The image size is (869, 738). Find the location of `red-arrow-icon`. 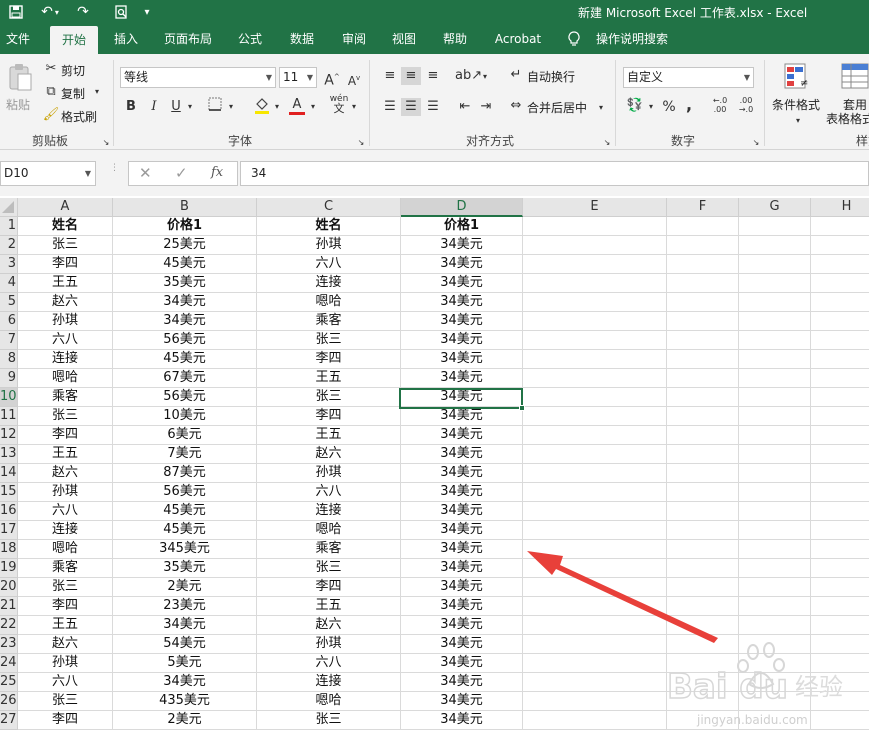

red-arrow-icon is located at coordinates (622, 597).